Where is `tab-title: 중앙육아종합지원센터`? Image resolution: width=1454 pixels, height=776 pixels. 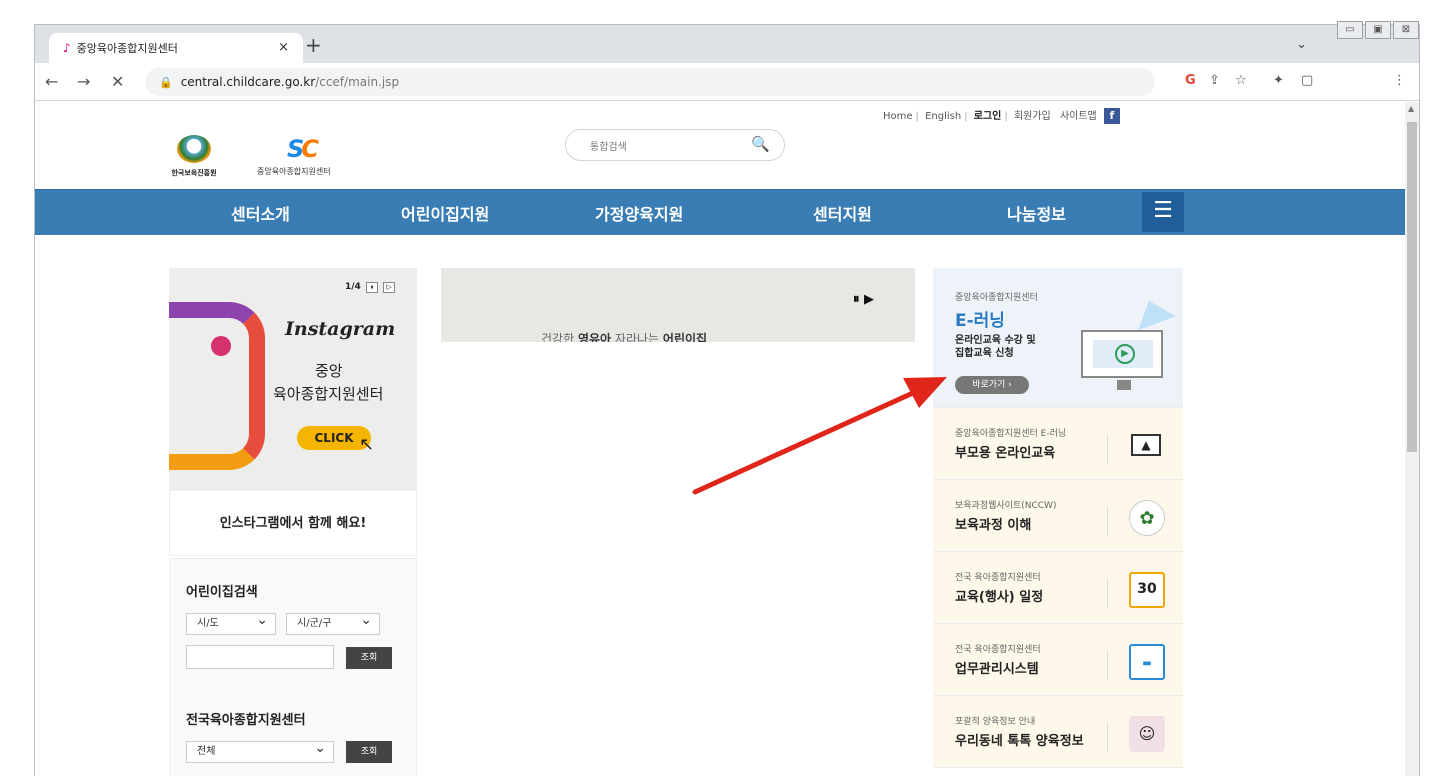
tab-title: 중앙육아종합지원센터 is located at coordinates (127, 48).